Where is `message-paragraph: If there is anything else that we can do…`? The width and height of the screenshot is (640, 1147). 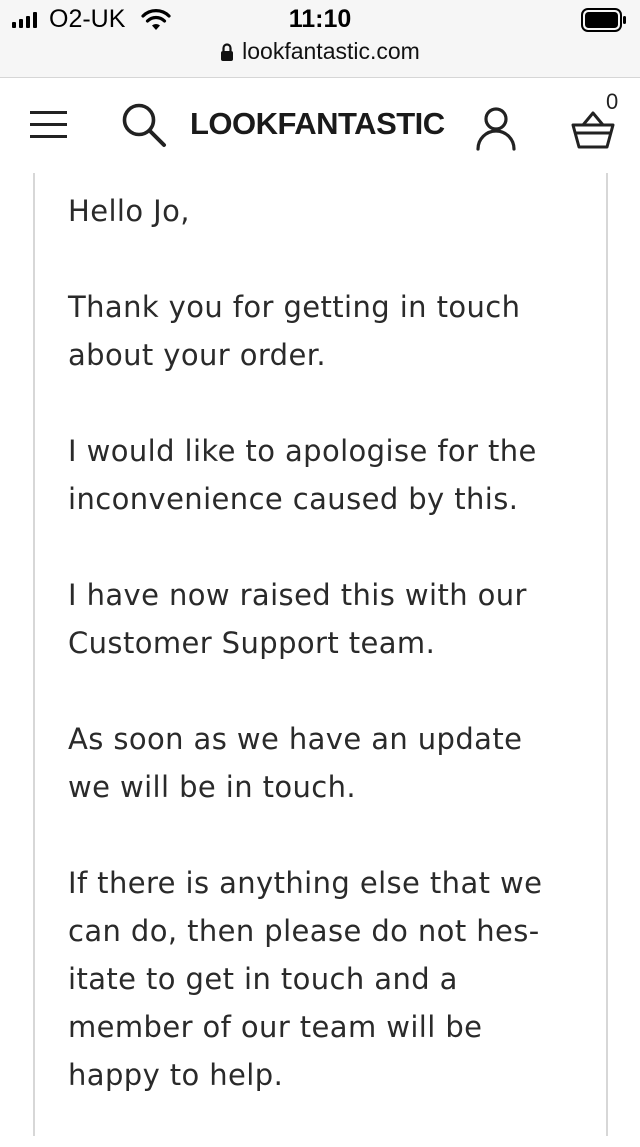 message-paragraph: If there is anything else that we can do… is located at coordinates (305, 979).